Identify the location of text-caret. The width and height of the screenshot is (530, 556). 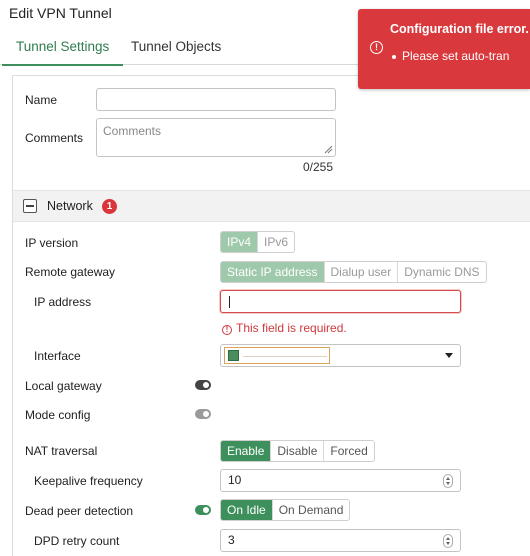
(229, 302).